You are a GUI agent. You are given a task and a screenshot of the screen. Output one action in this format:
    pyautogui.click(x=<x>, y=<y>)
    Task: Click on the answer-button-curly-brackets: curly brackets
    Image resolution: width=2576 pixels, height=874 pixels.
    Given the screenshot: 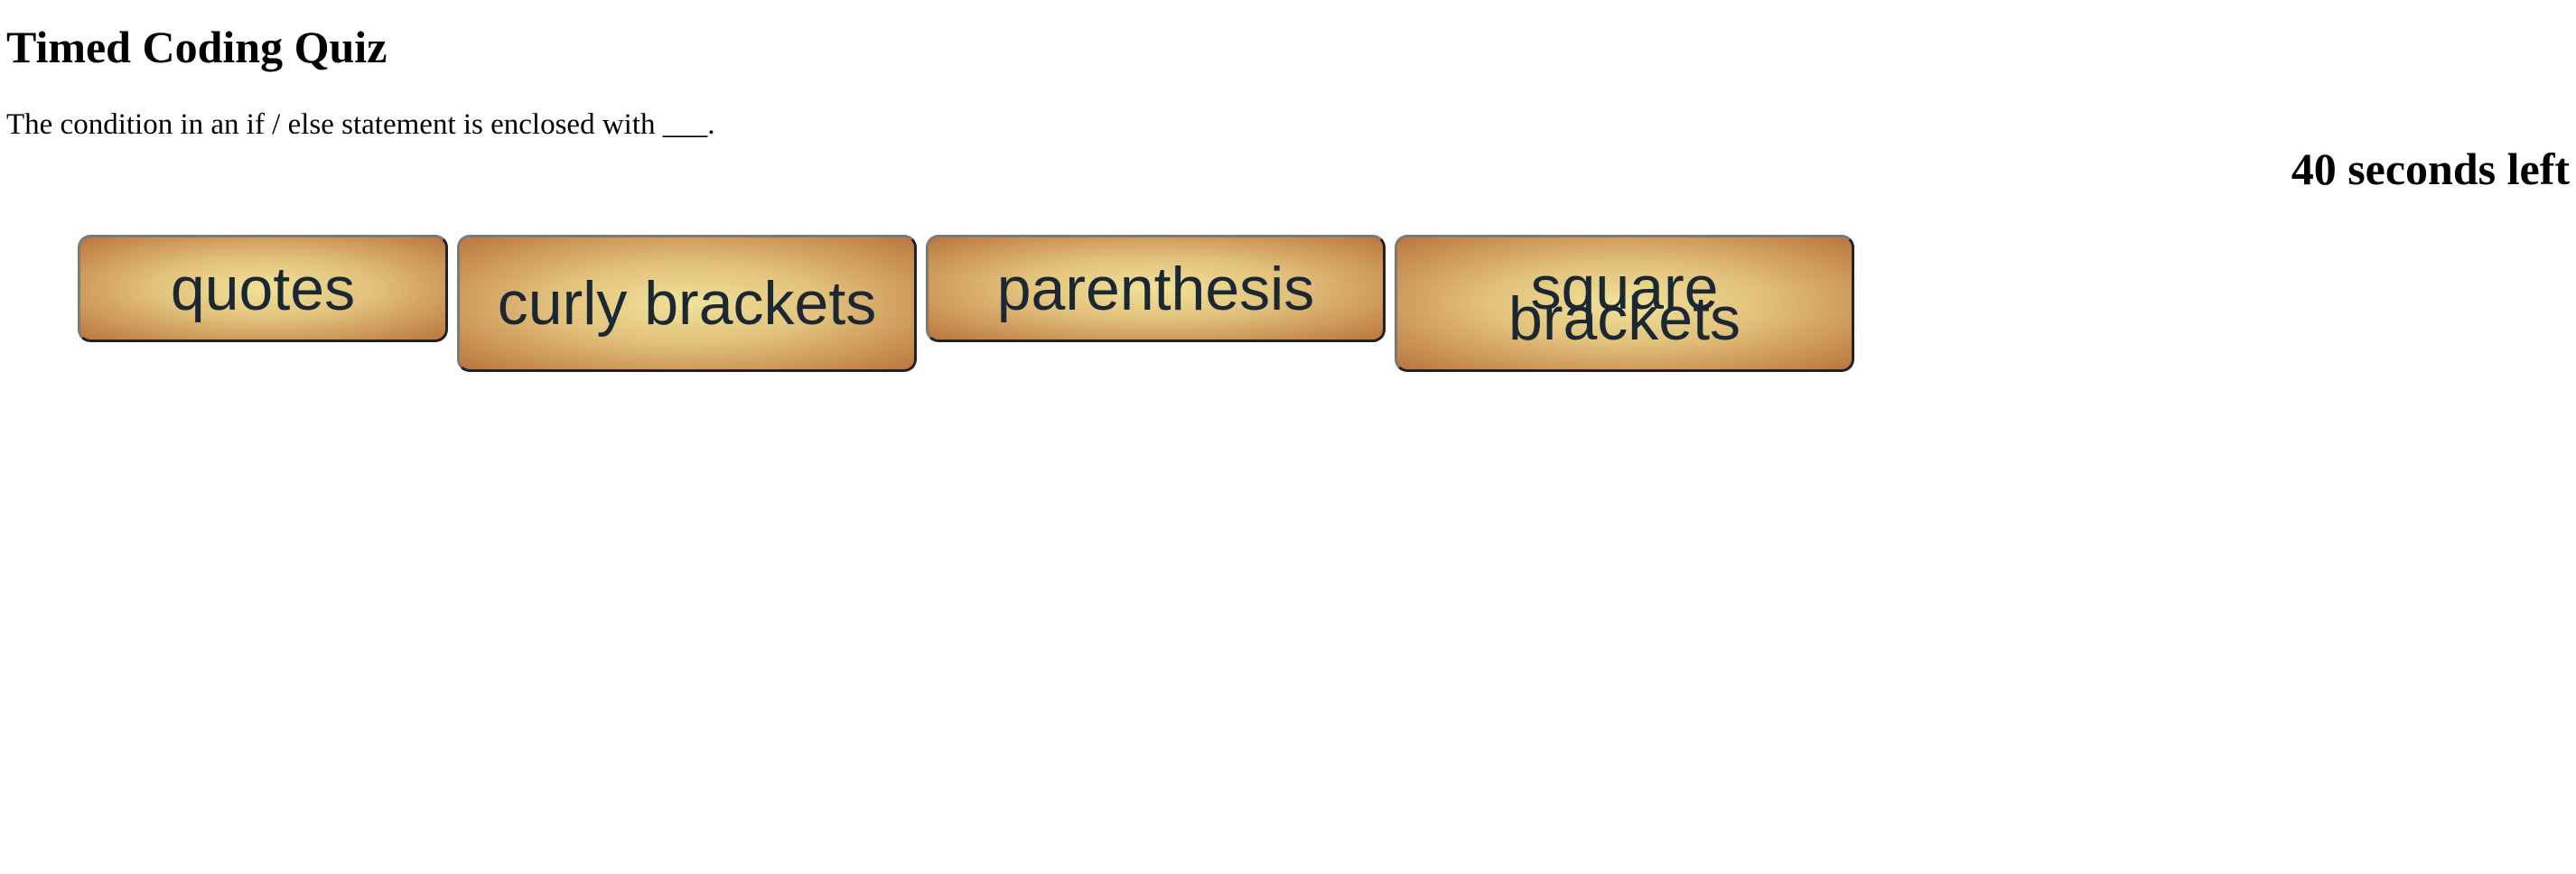 What is the action you would take?
    pyautogui.click(x=687, y=304)
    